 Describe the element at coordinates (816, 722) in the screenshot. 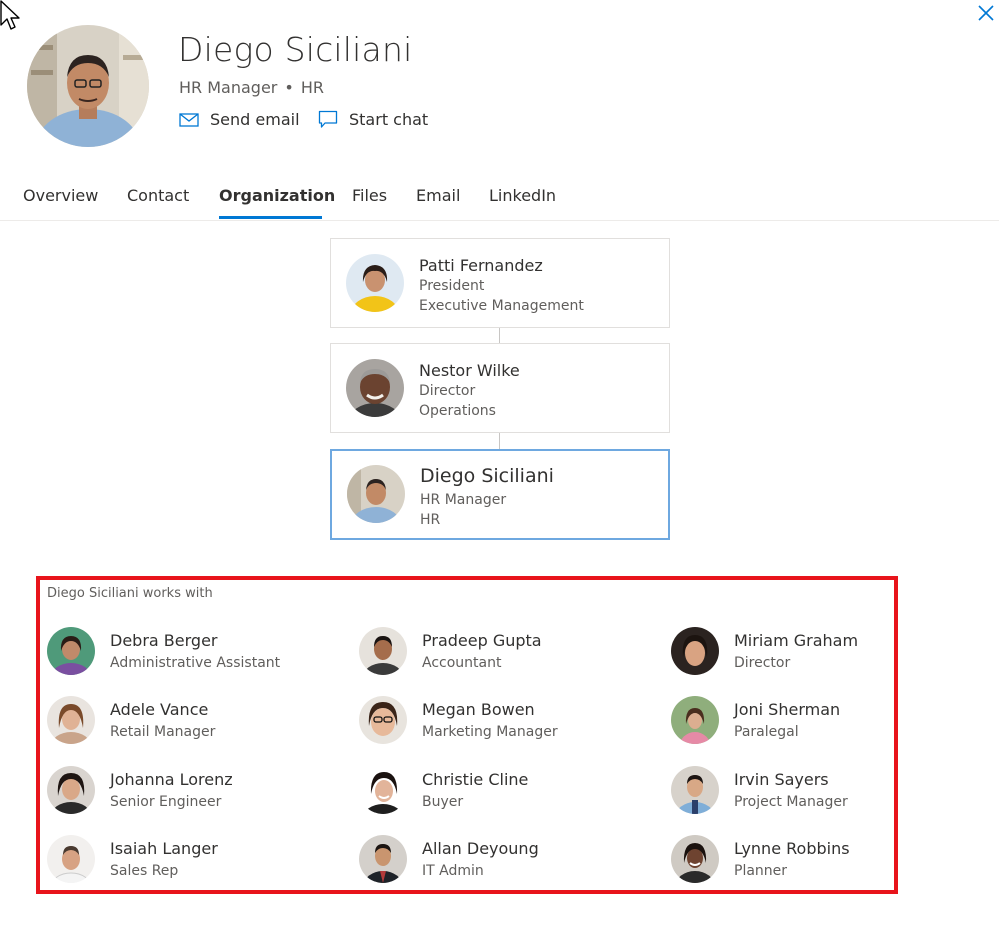

I see `works-with-person: Joni Sherman Paralegal` at that location.